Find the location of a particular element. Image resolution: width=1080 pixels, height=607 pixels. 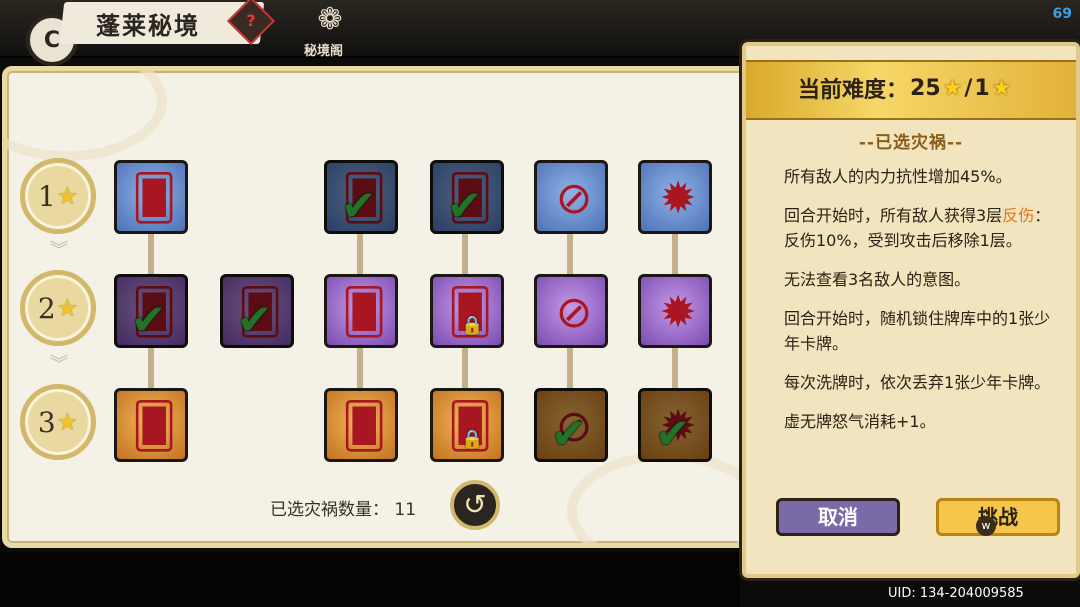

level-2-marker: 2 ★ is located at coordinates (58, 308).